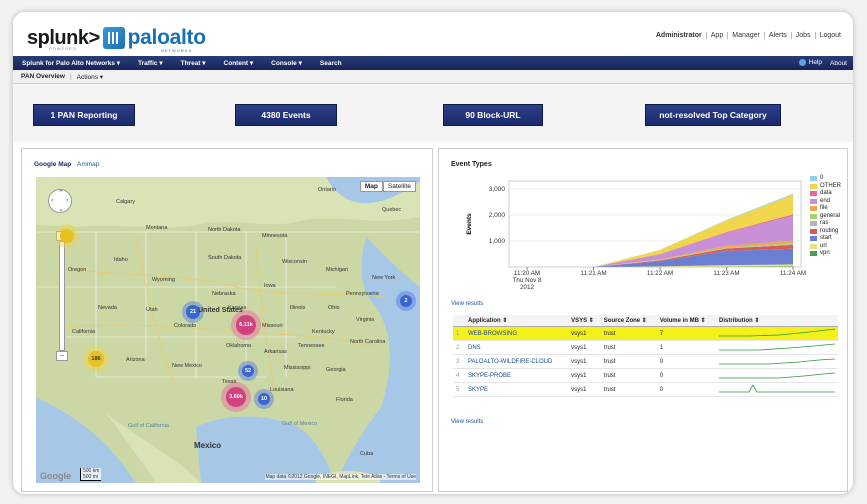 The height and width of the screenshot is (504, 867). I want to click on col-vsys: VSYS ⇕, so click(584, 321).